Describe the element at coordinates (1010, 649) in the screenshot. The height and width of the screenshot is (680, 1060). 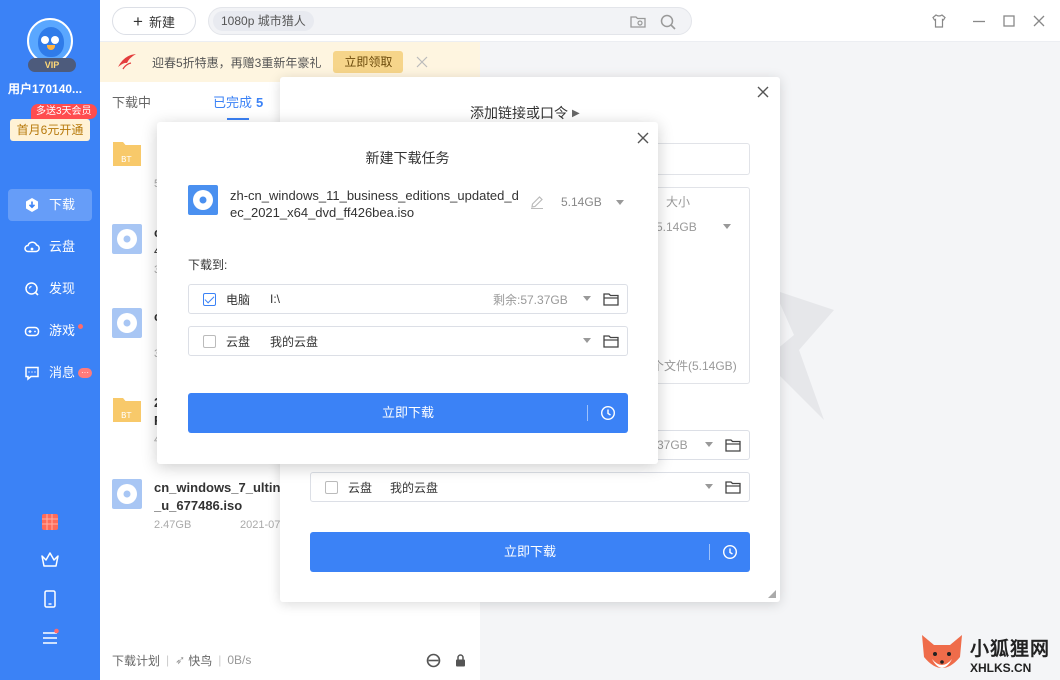
I see `watermark-cn: 小狐狸网` at that location.